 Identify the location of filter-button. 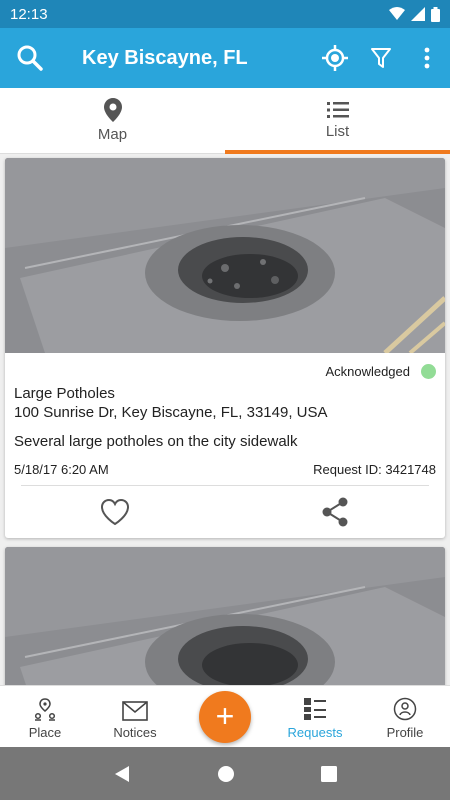
(381, 58).